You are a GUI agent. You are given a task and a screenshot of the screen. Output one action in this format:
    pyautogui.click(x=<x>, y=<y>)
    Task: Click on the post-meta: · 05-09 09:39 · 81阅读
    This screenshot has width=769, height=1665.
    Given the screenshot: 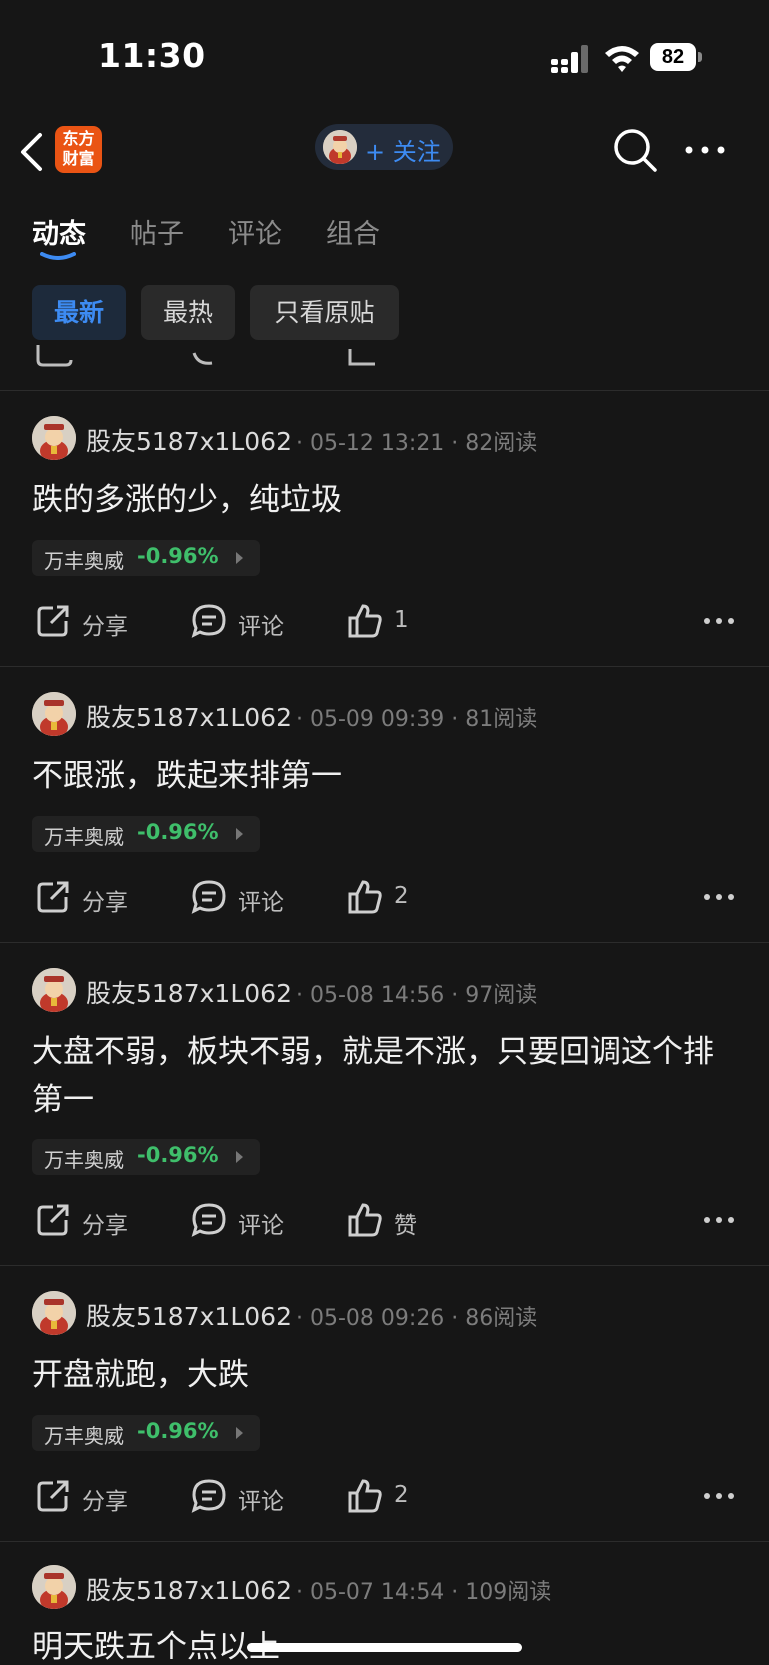 What is the action you would take?
    pyautogui.click(x=417, y=719)
    